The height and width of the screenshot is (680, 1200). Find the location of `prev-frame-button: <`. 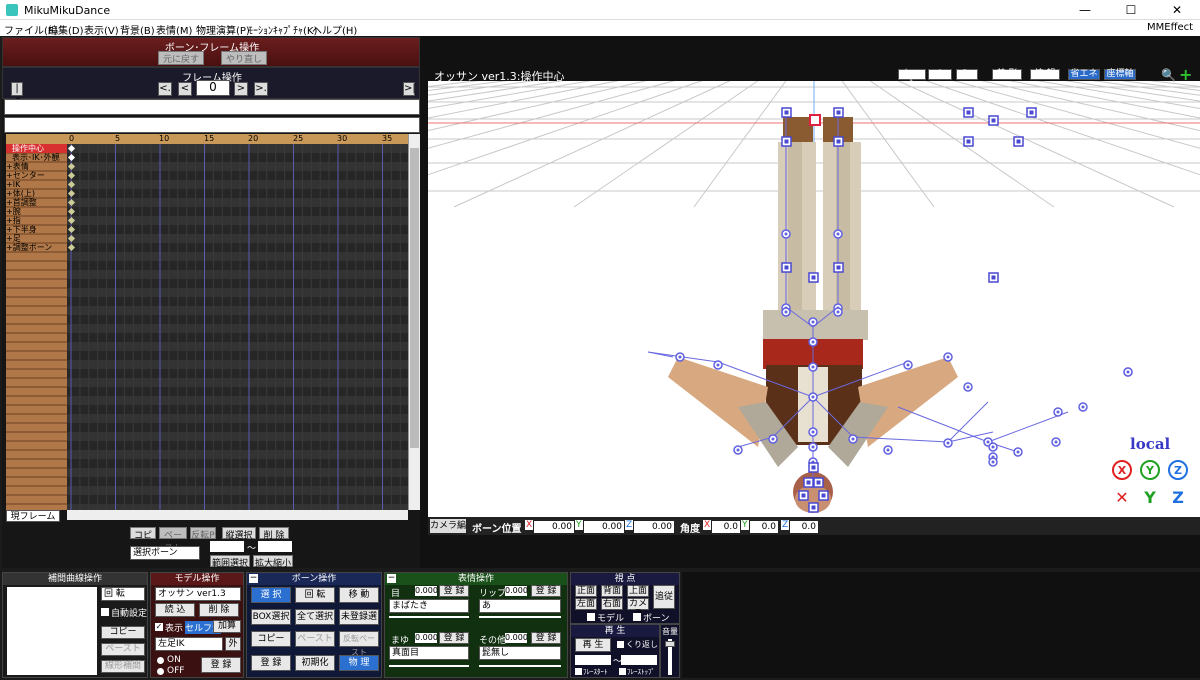

prev-frame-button: < is located at coordinates (185, 89).